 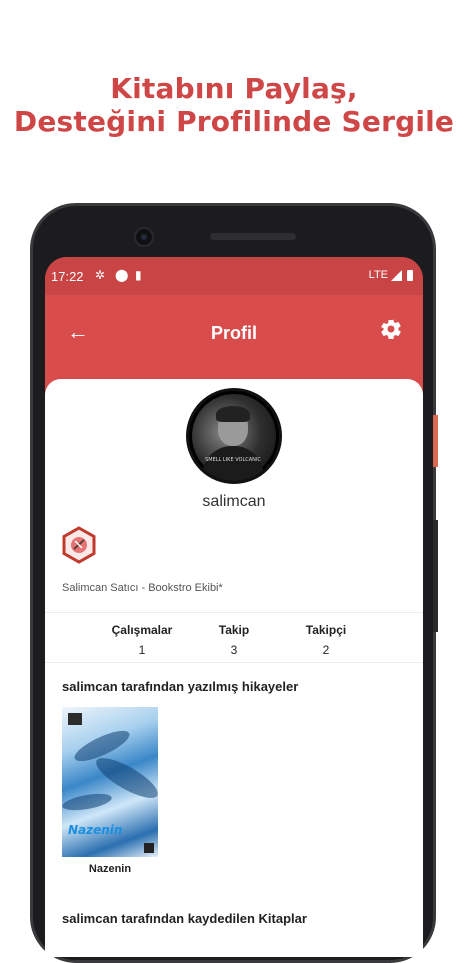 I want to click on avatar-shirt-text: SMELL LIKE VOLCANIC, so click(x=233, y=460).